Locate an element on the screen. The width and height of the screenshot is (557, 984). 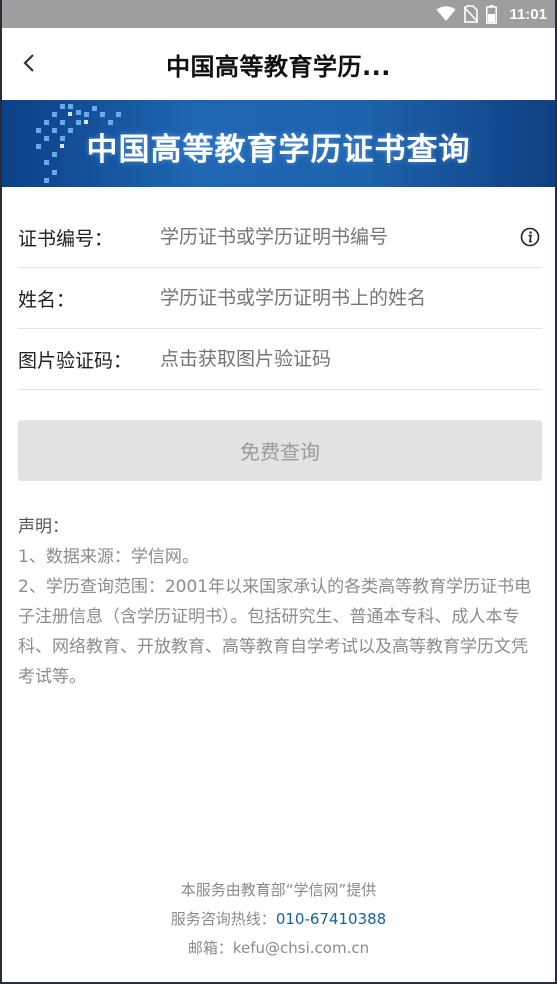
footer-email: 邮箱：kefu@chsi.com.cn is located at coordinates (278, 948).